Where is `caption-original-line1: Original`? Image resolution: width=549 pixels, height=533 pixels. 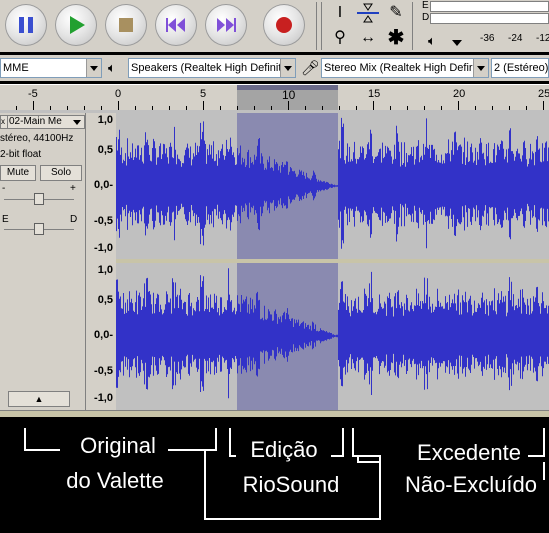
caption-original-line1: Original is located at coordinates (118, 445).